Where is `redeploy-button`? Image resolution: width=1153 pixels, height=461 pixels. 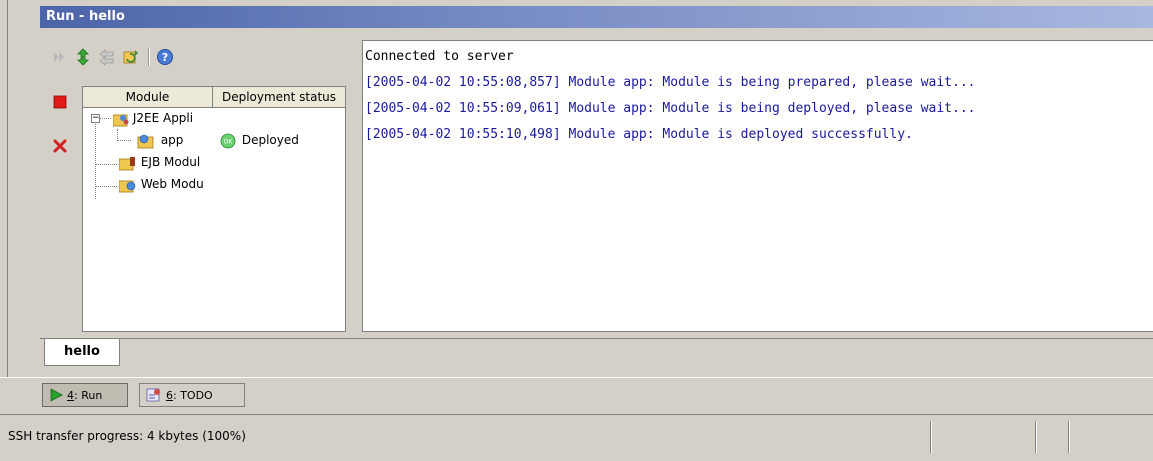 redeploy-button is located at coordinates (131, 57).